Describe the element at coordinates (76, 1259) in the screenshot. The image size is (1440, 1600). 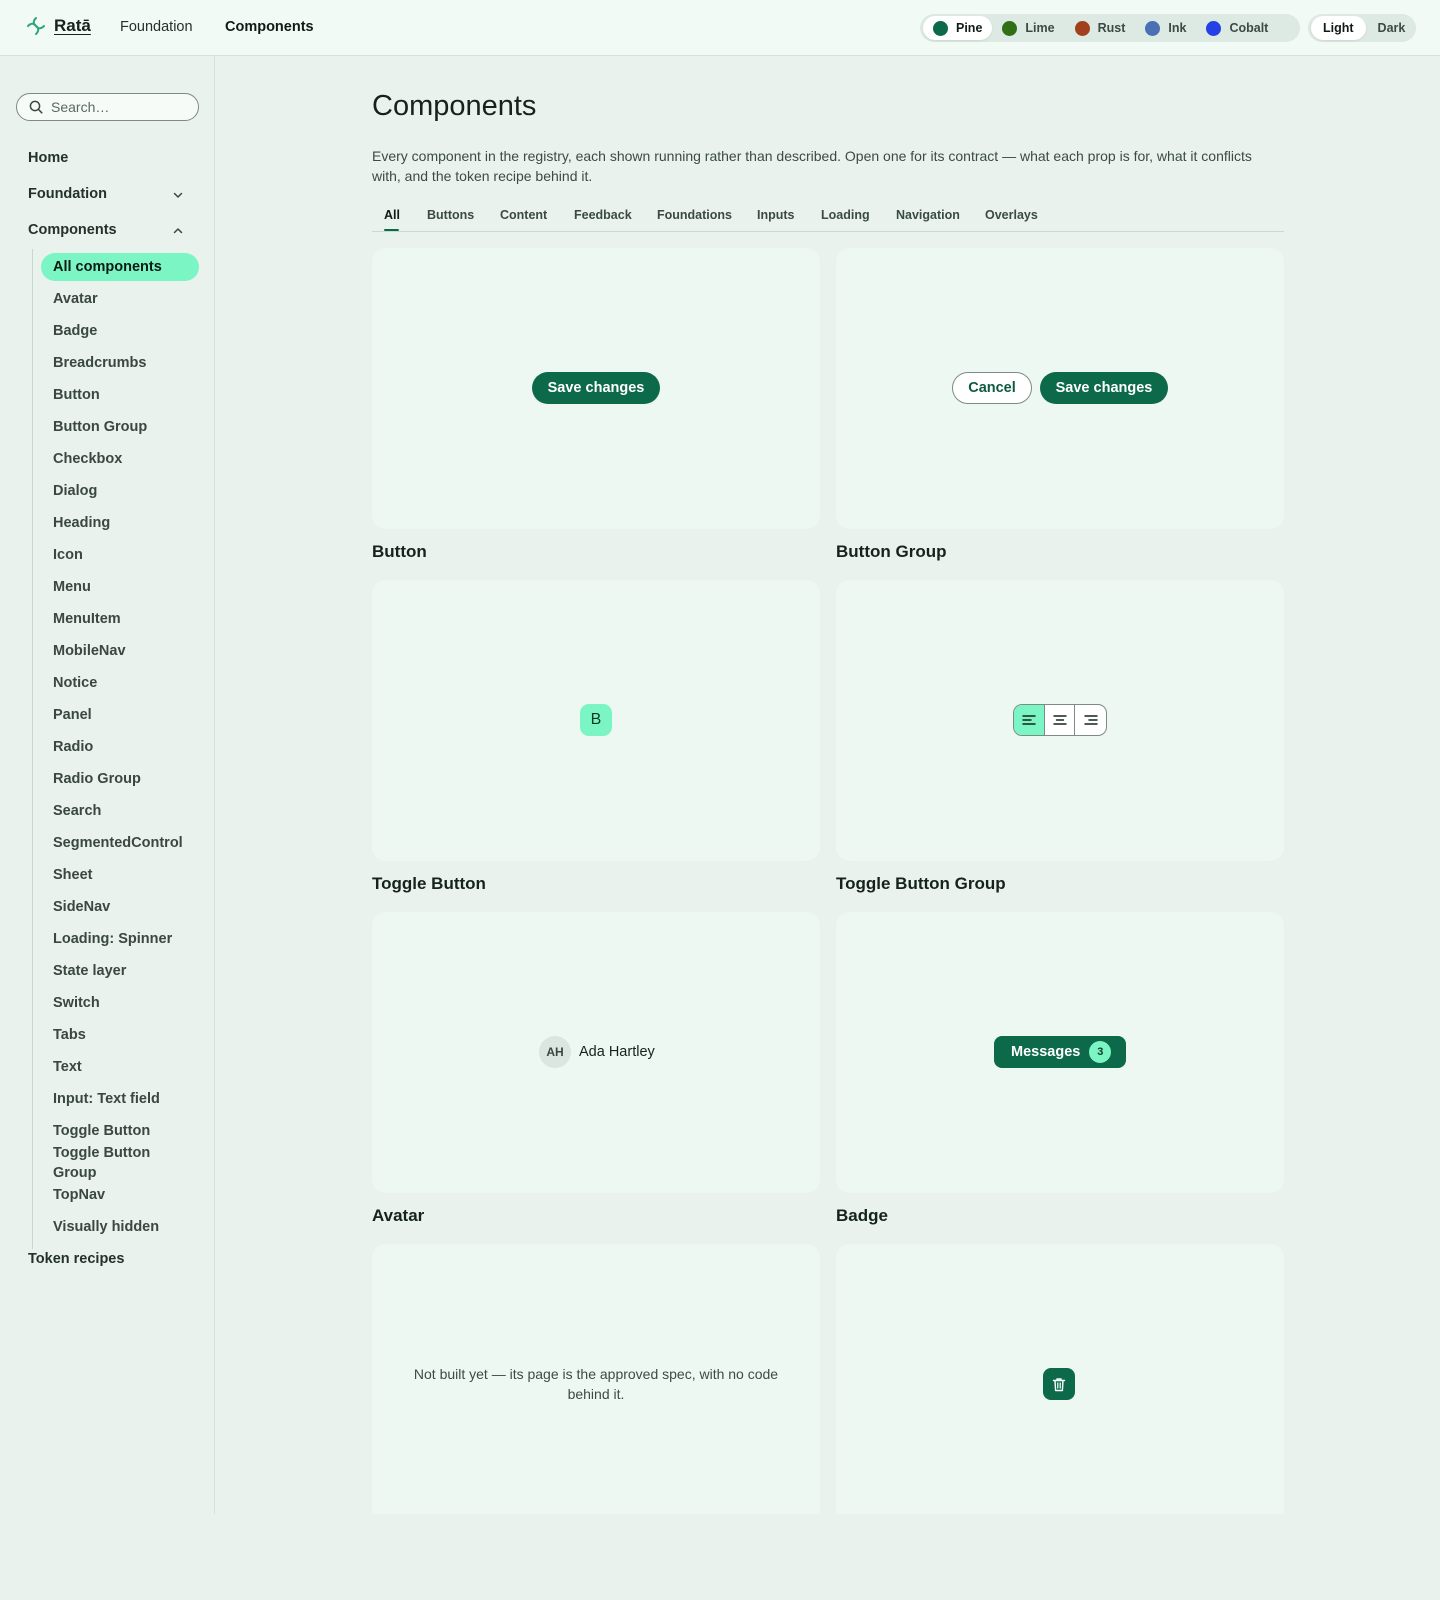
I see `sidebar-item-token-recipes: Token recipes` at that location.